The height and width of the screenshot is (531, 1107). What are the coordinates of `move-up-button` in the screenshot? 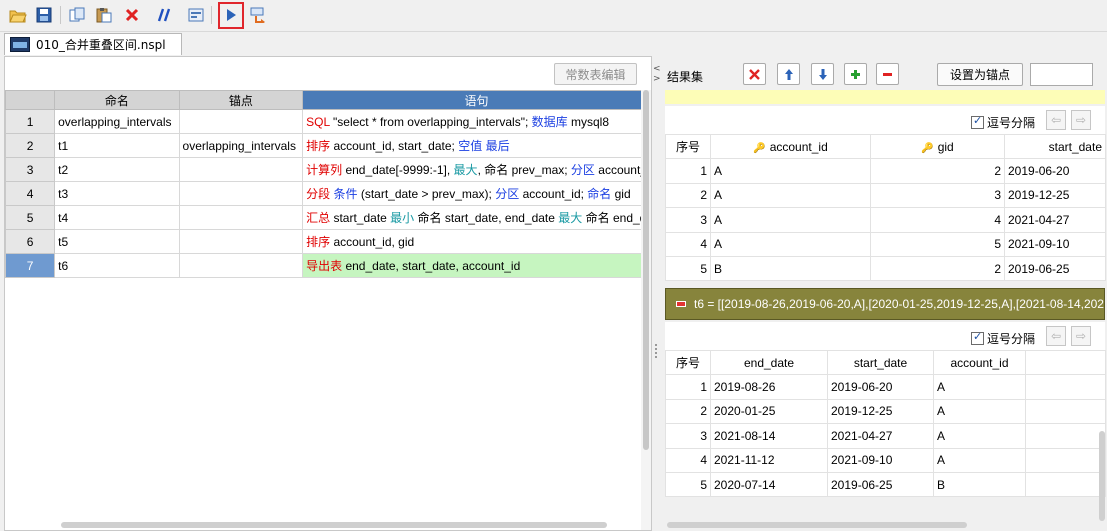 It's located at (788, 74).